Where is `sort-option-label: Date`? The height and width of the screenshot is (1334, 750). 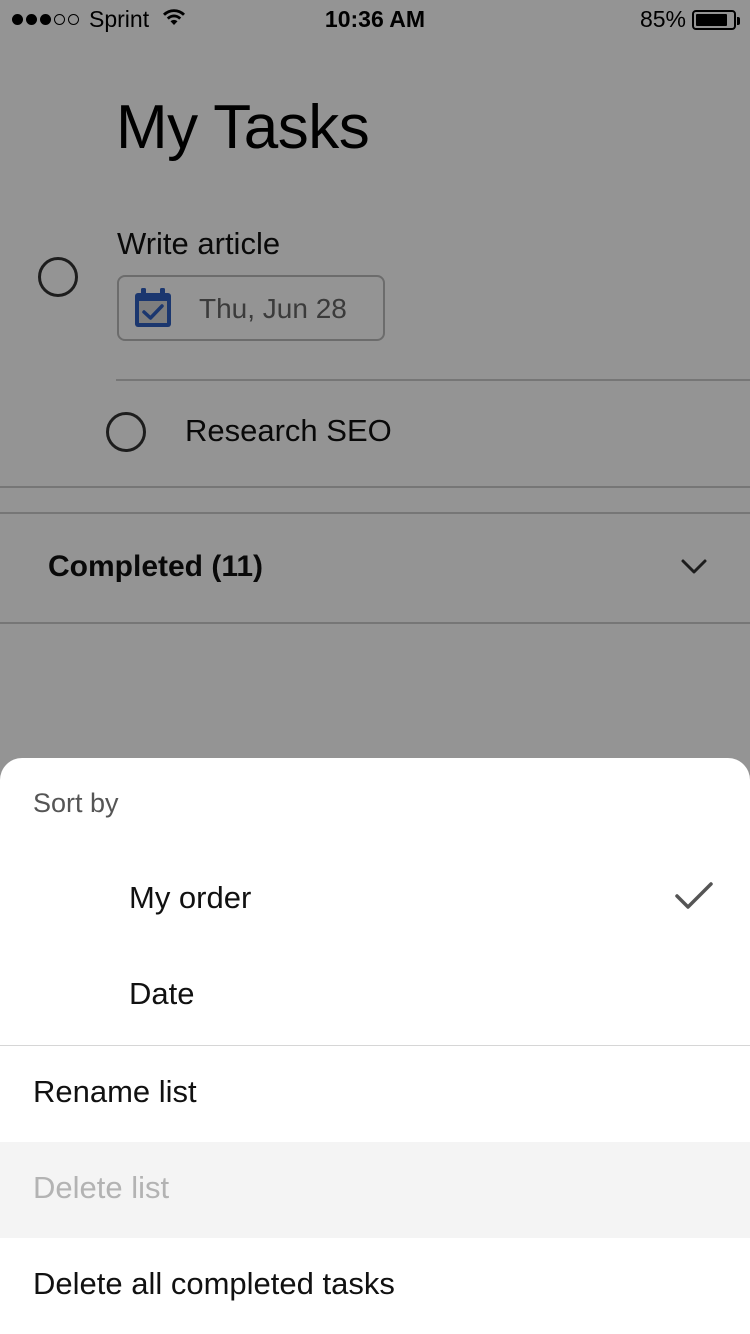
sort-option-label: Date is located at coordinates (162, 993).